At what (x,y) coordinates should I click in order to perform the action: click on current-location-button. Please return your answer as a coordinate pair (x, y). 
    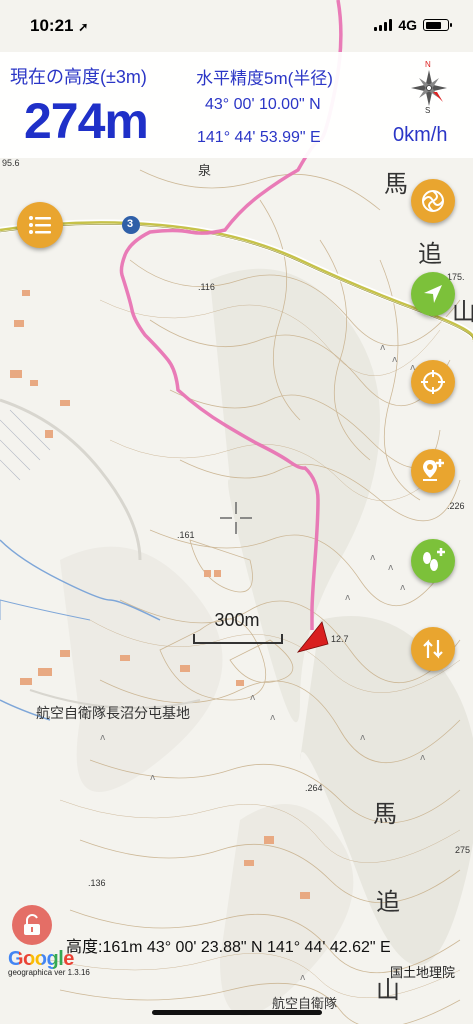
    Looking at the image, I should click on (433, 294).